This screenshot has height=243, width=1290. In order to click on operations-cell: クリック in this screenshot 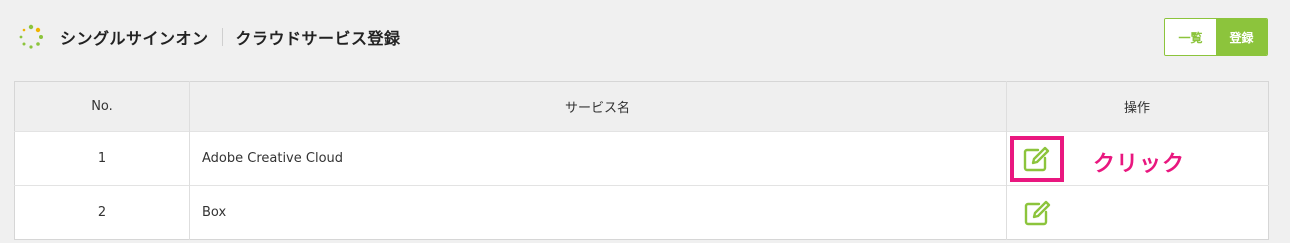, I will do `click(1138, 159)`.